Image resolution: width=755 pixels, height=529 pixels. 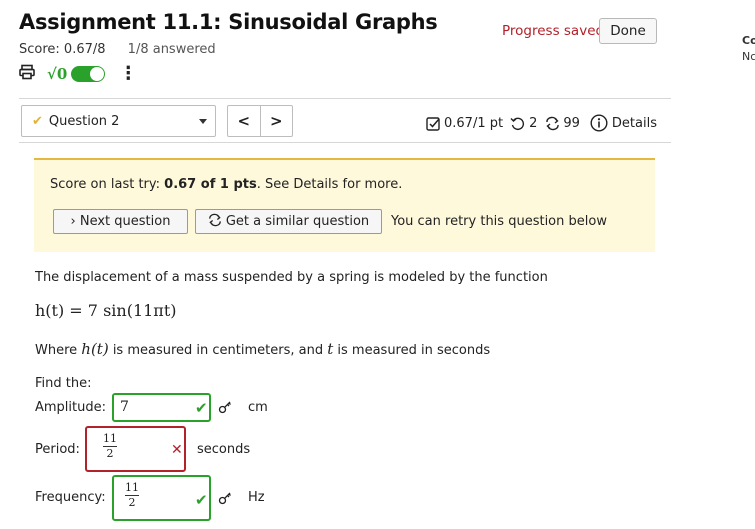 What do you see at coordinates (58, 350) in the screenshot?
I see `desc-where: Where` at bounding box center [58, 350].